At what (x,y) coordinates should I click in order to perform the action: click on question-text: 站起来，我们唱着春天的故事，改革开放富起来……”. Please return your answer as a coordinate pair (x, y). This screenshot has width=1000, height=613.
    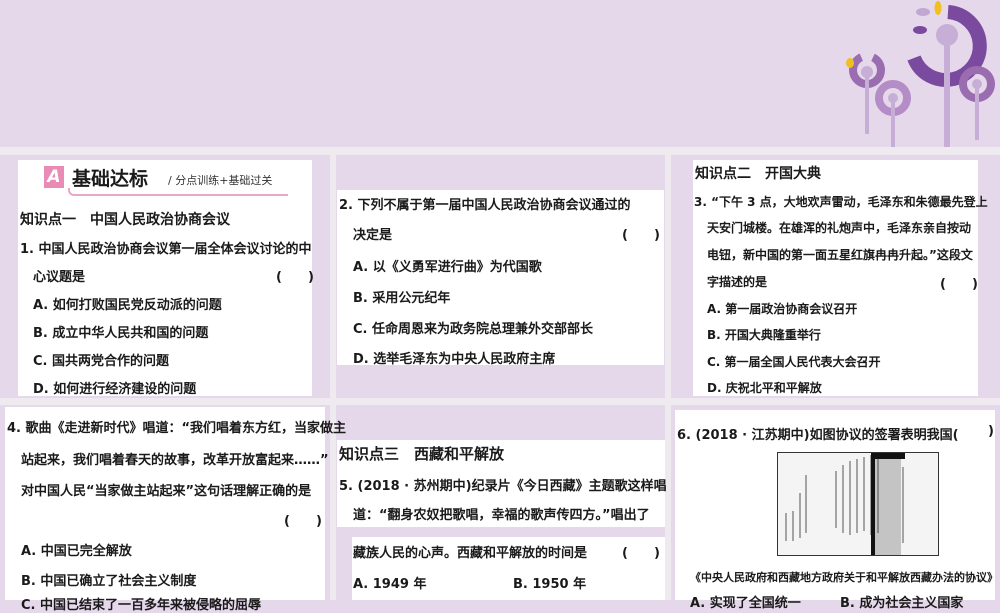
    Looking at the image, I should click on (175, 460).